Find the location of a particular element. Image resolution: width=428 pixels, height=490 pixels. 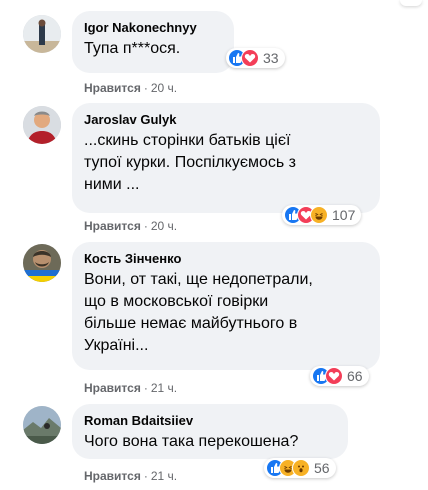

reaction-summary: 33 is located at coordinates (255, 58).